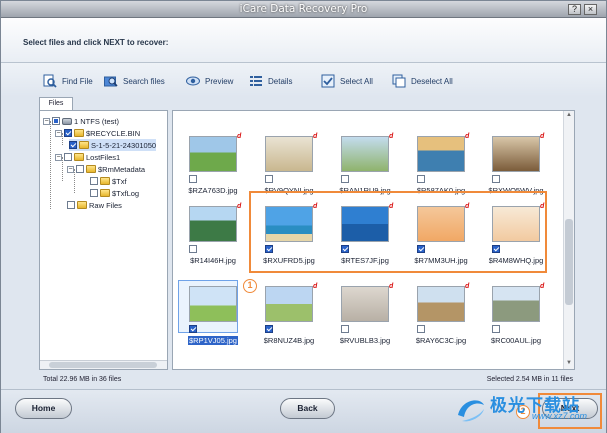  Describe the element at coordinates (43, 408) in the screenshot. I see `home-button: Home` at that location.